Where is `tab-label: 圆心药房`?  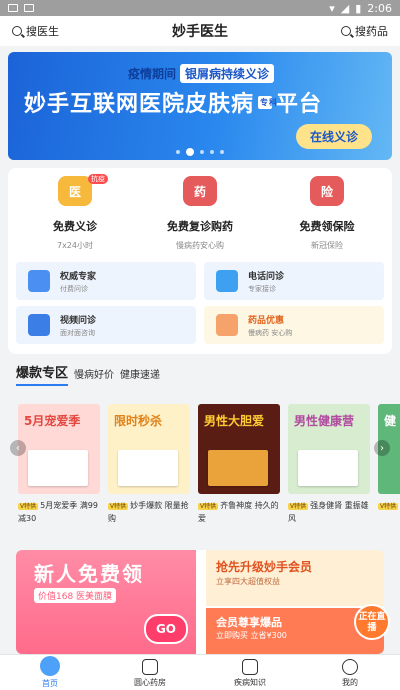 tab-label: 圆心药房 is located at coordinates (150, 682).